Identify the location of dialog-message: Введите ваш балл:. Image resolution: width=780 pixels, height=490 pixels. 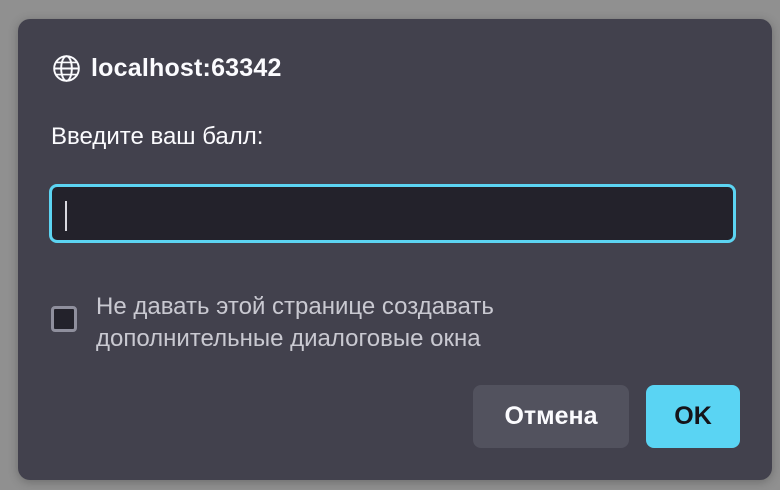
(157, 136).